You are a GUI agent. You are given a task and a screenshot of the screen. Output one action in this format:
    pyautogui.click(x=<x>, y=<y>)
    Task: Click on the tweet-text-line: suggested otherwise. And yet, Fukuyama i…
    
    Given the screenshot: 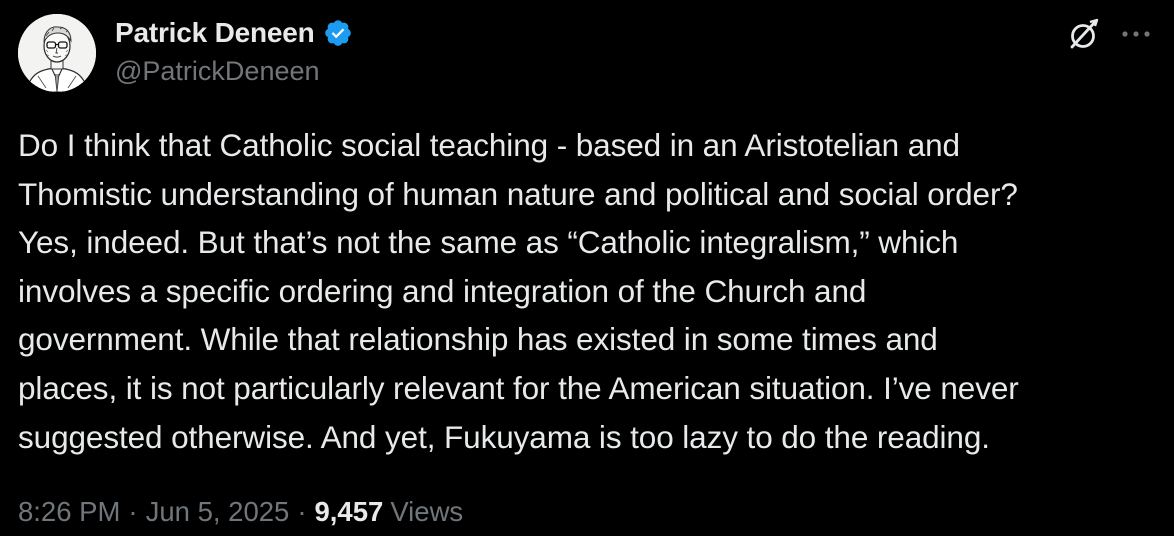 What is the action you would take?
    pyautogui.click(x=504, y=436)
    